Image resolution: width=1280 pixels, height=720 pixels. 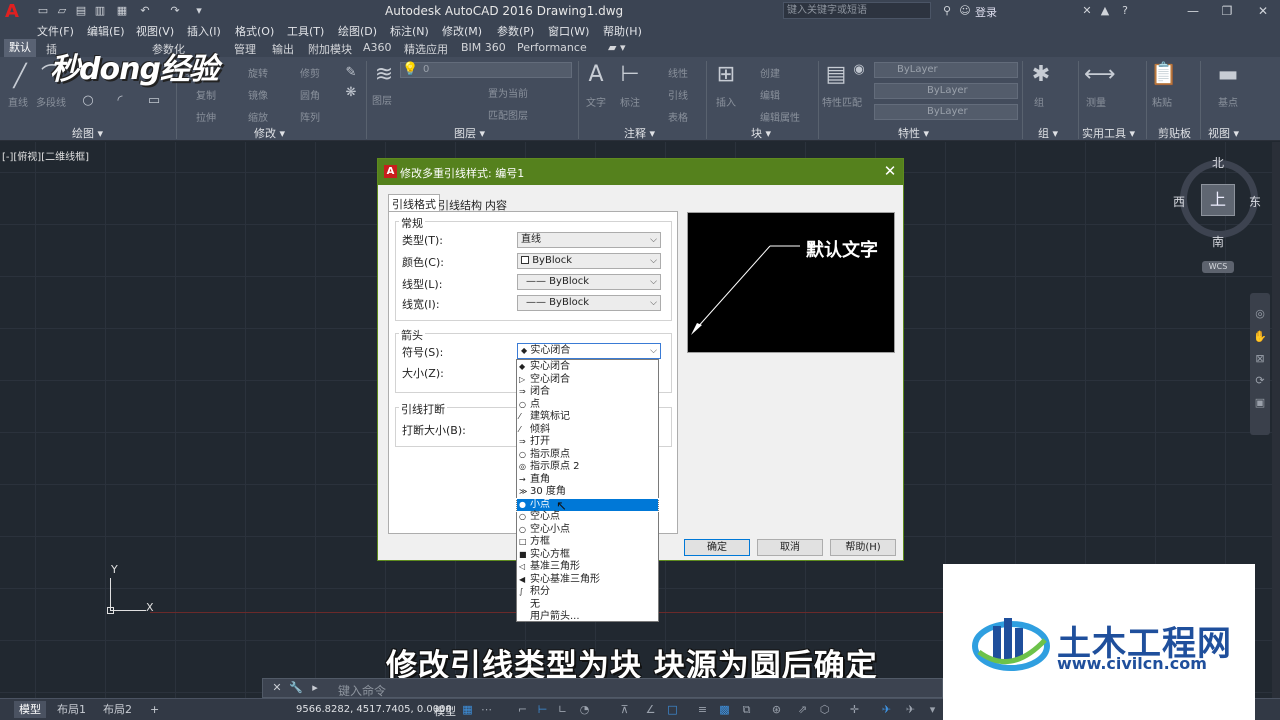 I want to click on menu-insert: 插入(I), so click(x=204, y=31).